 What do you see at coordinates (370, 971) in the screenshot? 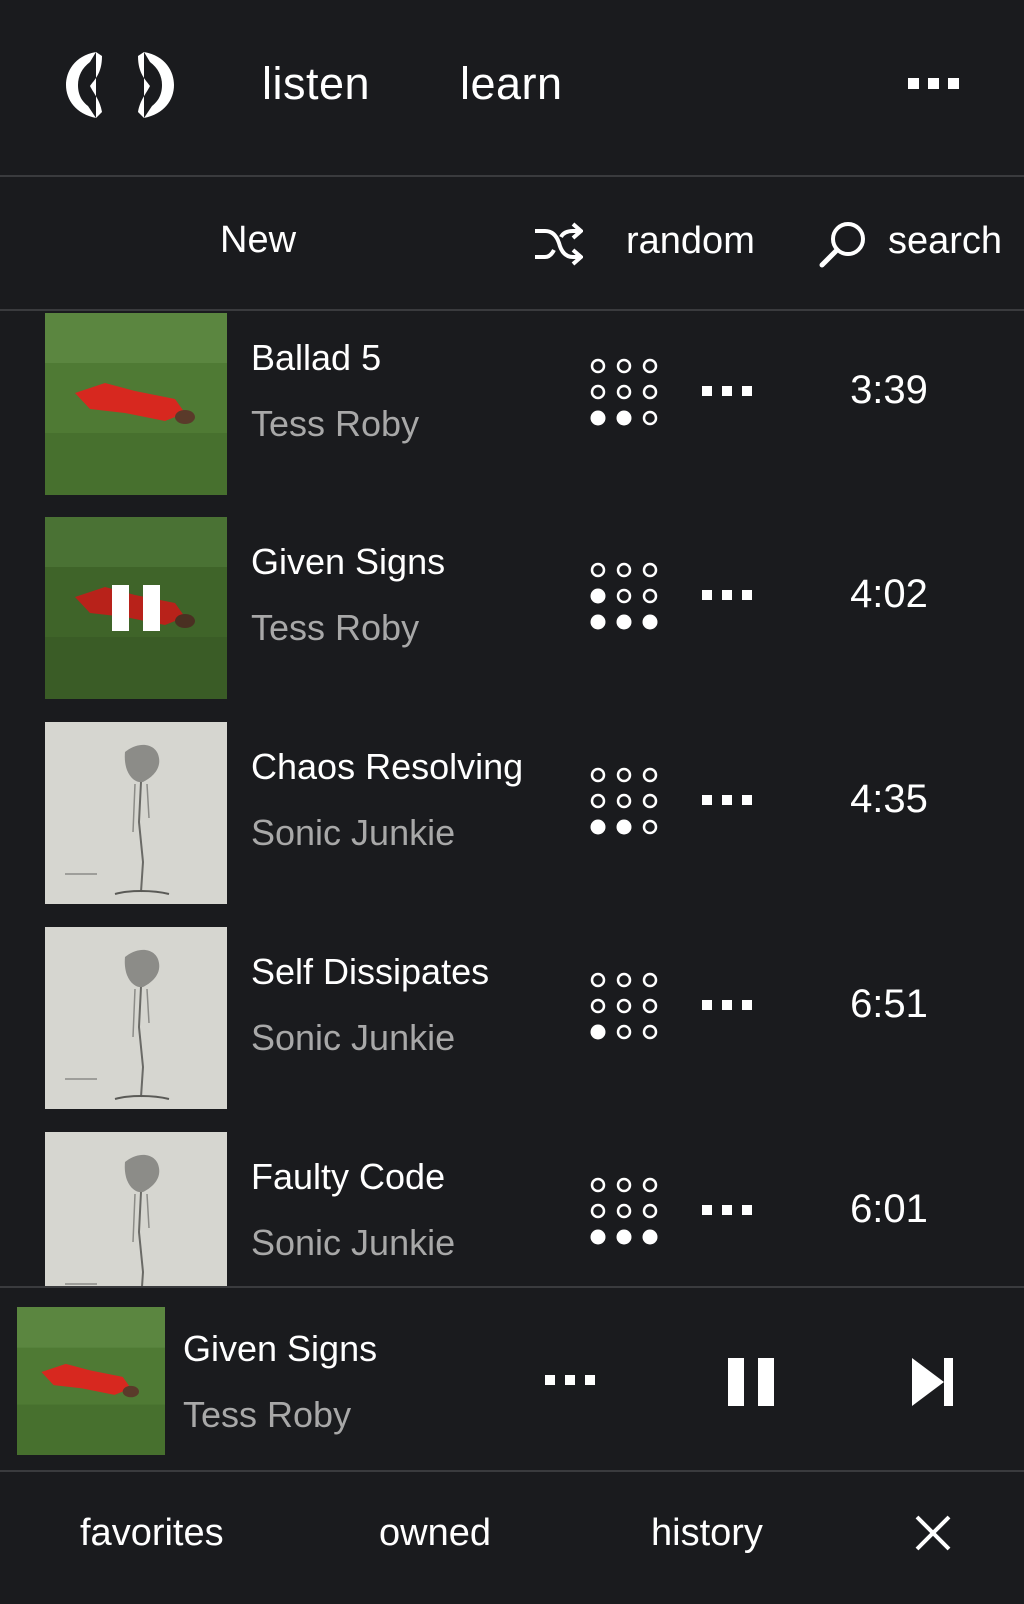
I see `track-title: Self Dissipates` at bounding box center [370, 971].